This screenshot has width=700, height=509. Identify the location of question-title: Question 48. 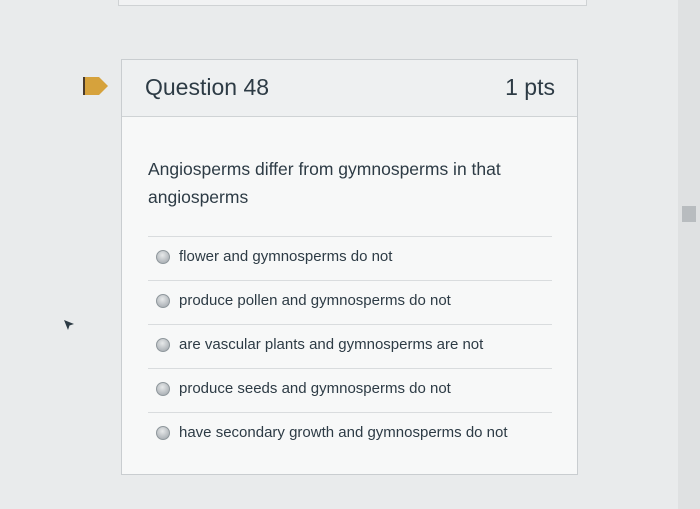
(207, 87).